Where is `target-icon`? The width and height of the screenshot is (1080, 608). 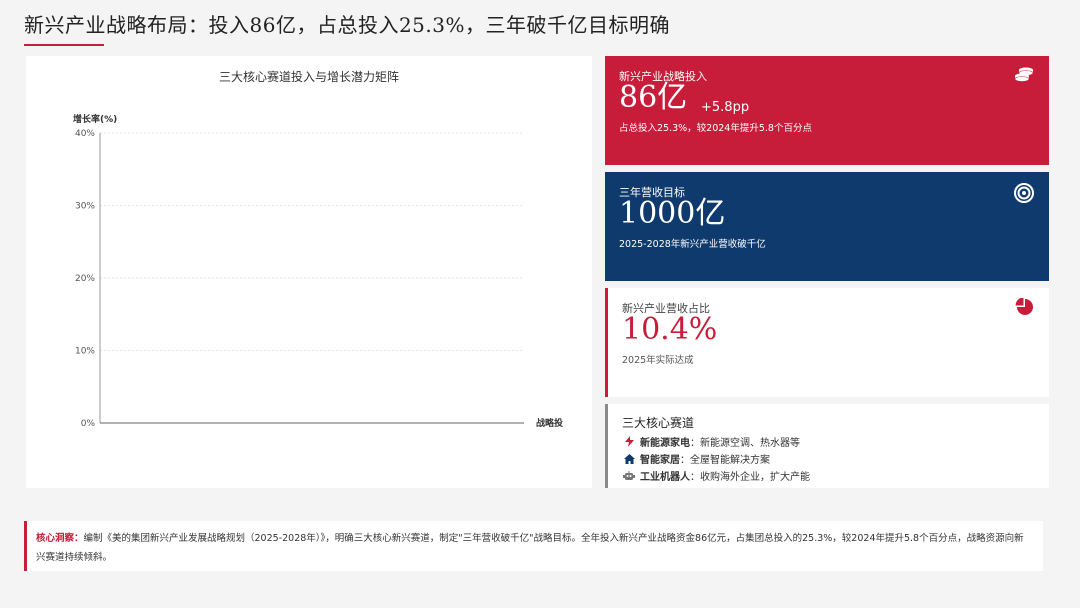
target-icon is located at coordinates (1024, 195).